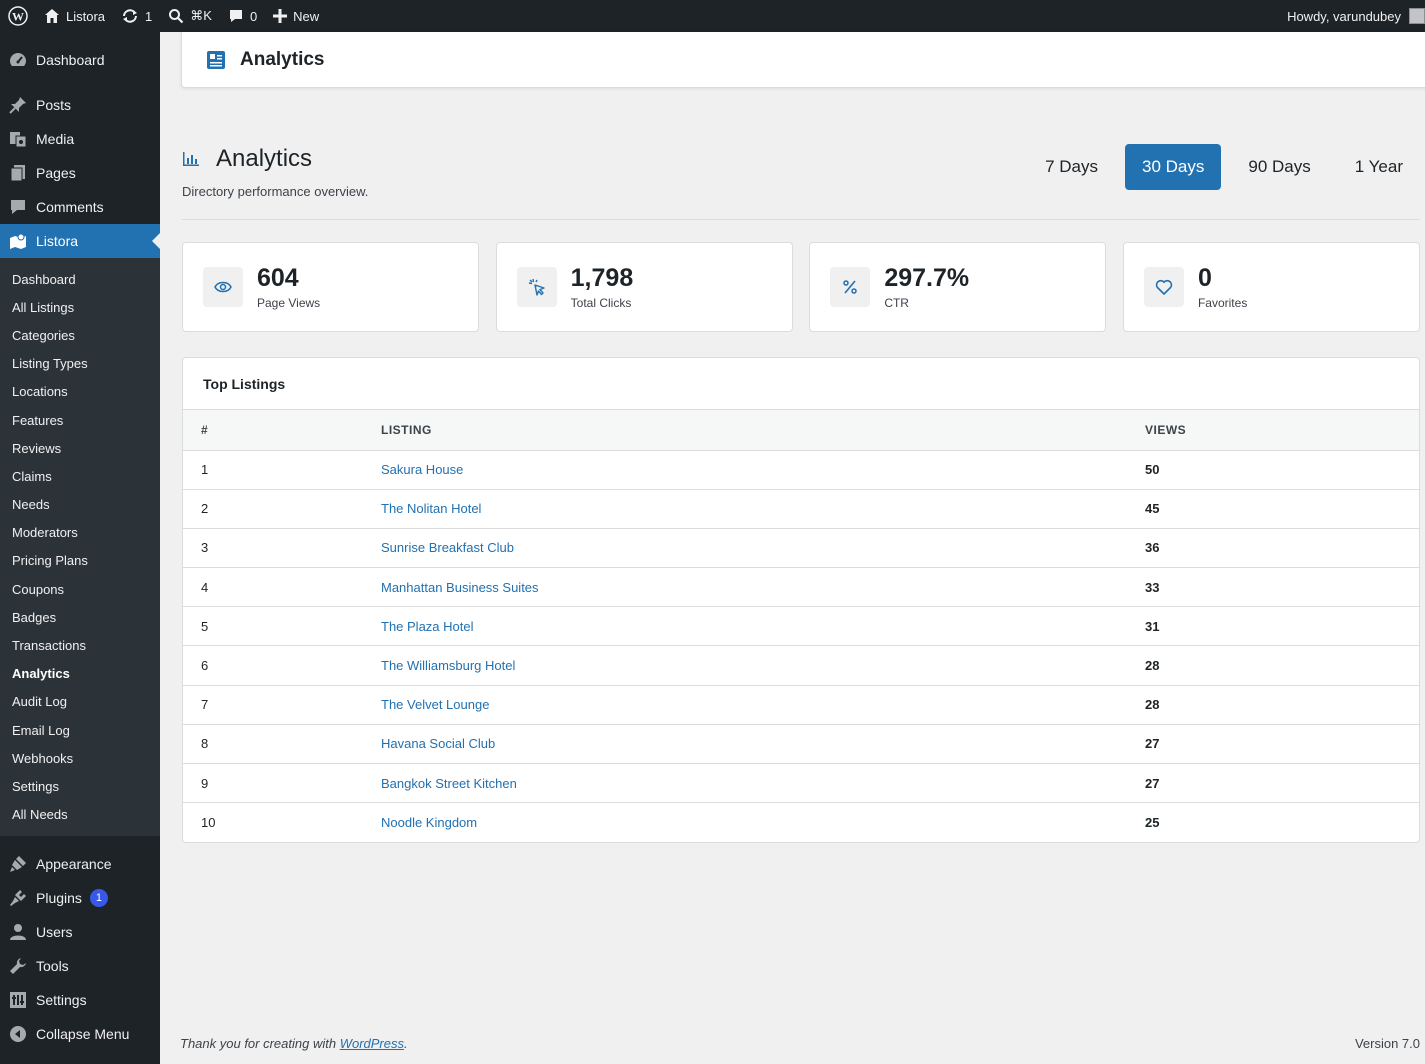  What do you see at coordinates (1379, 167) in the screenshot?
I see `range-1-year-button: 1 Year` at bounding box center [1379, 167].